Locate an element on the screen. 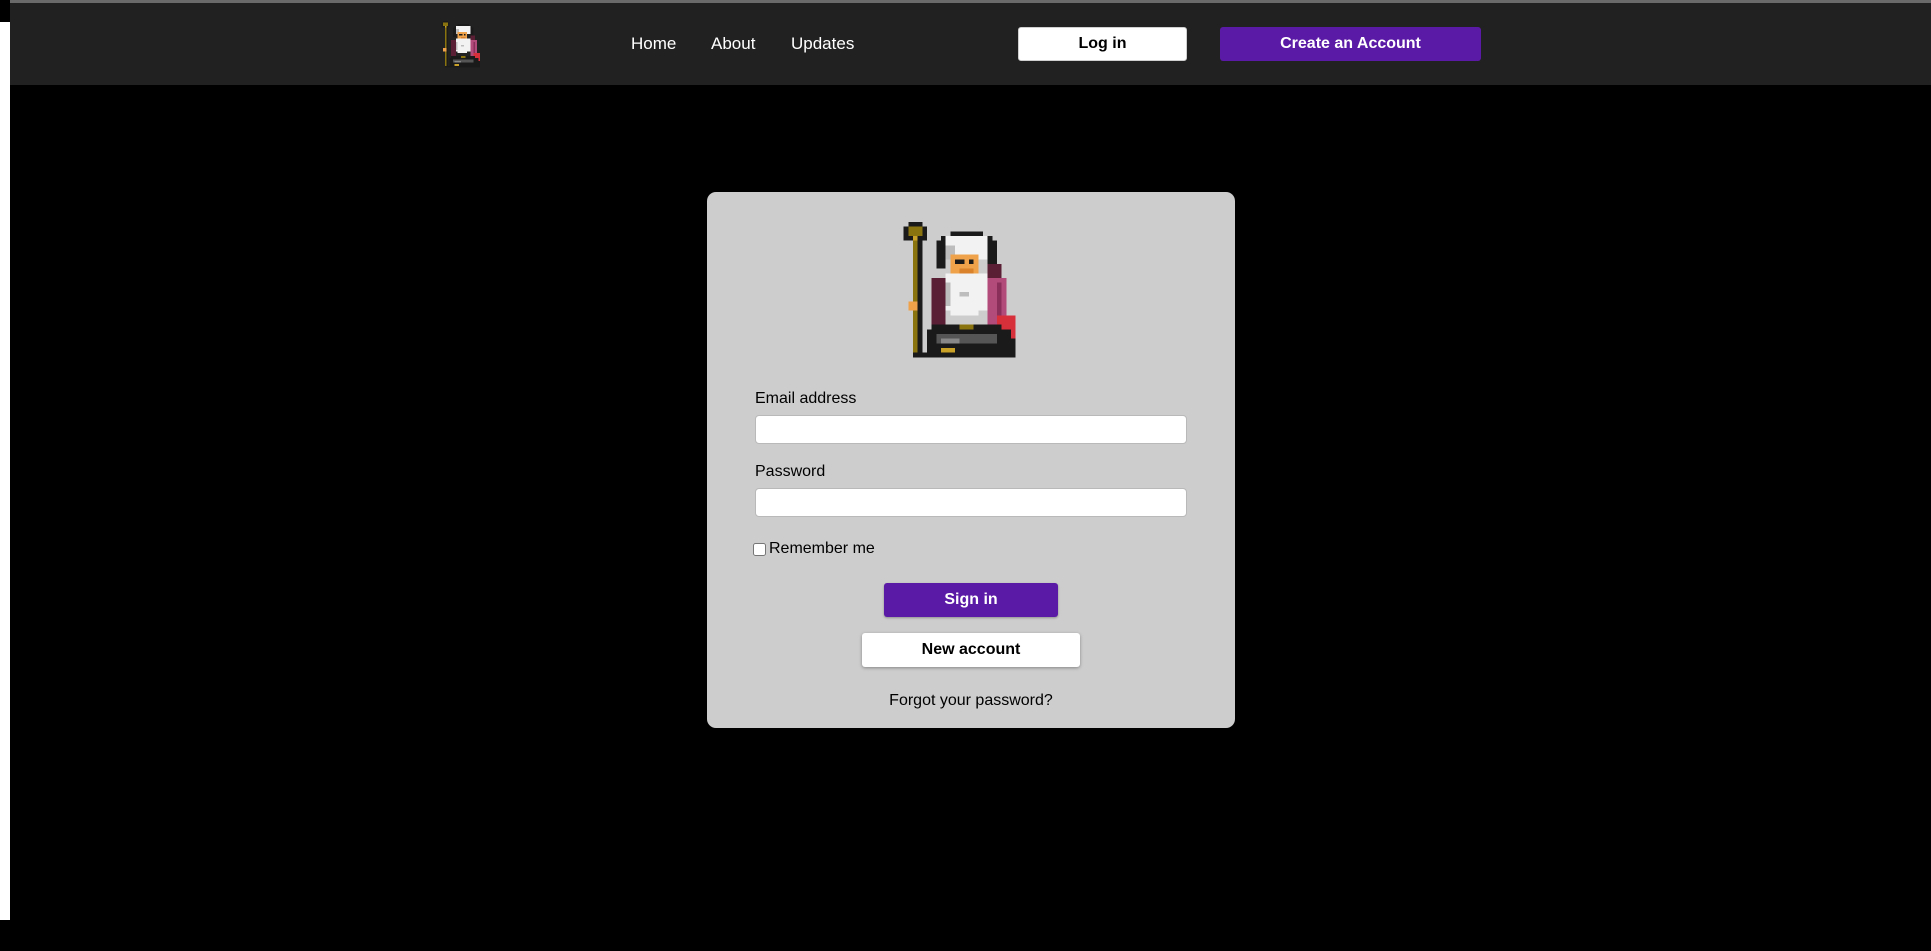  email-label: Email address is located at coordinates (806, 398).